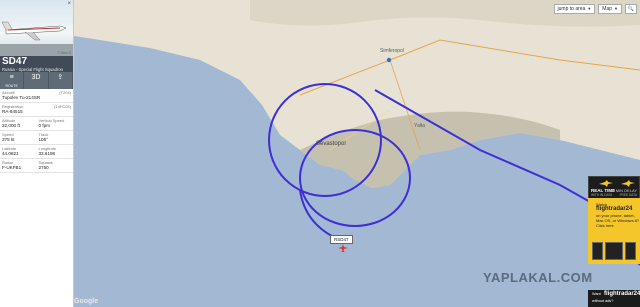  What do you see at coordinates (62, 106) in the screenshot?
I see `registration-code: (14FC03)` at bounding box center [62, 106].